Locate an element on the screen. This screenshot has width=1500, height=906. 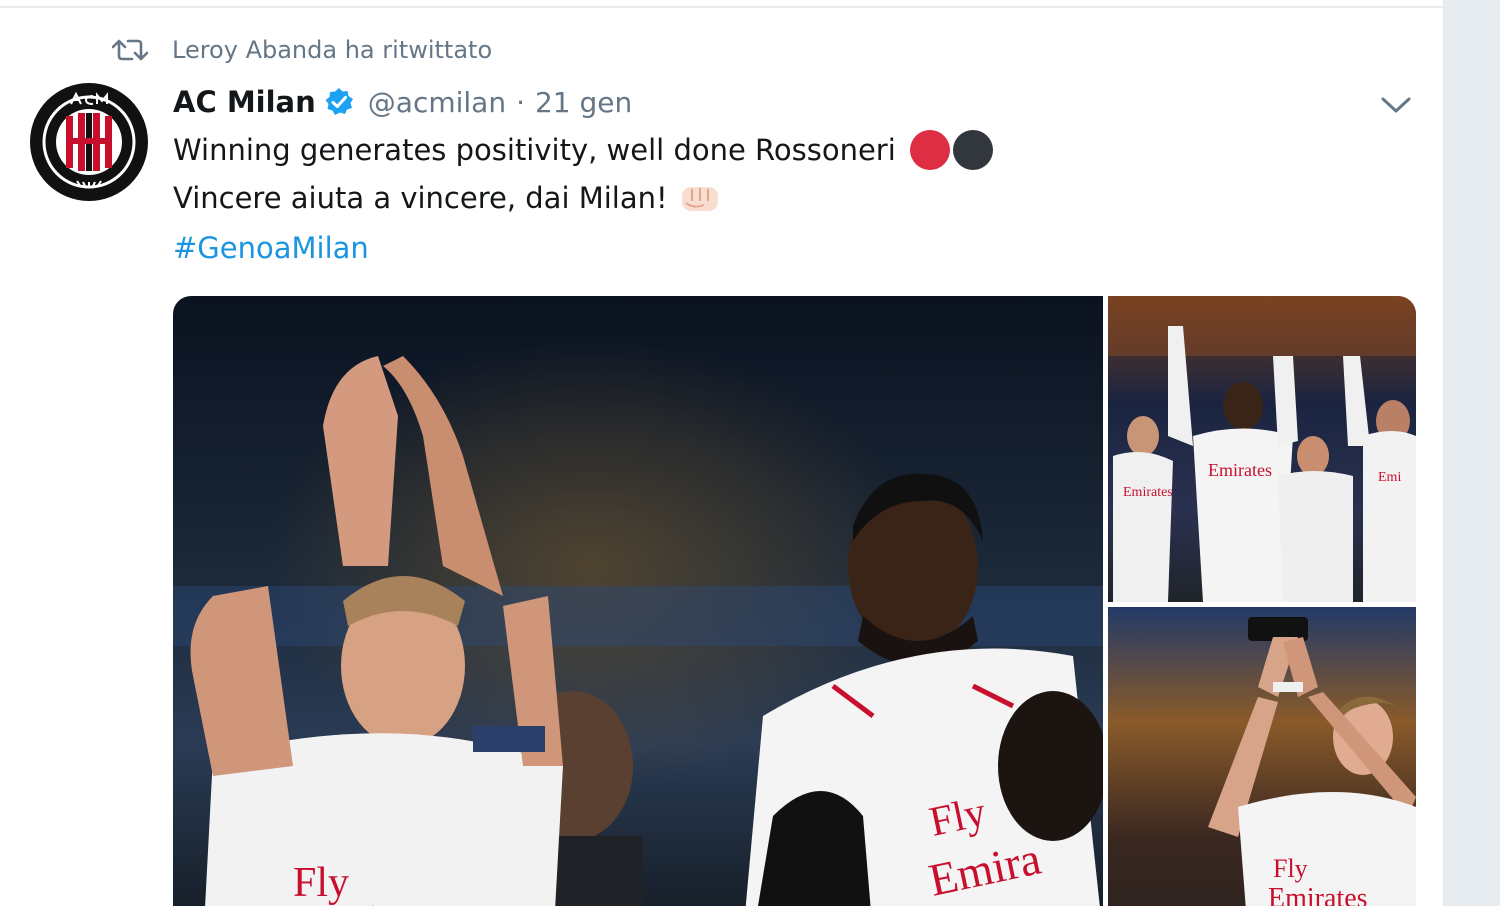
red-circle-emoji is located at coordinates (929, 150).